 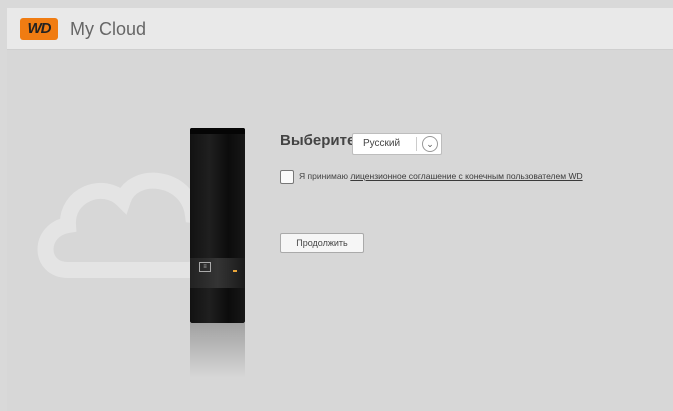 I want to click on device-top-cap, so click(x=217, y=131).